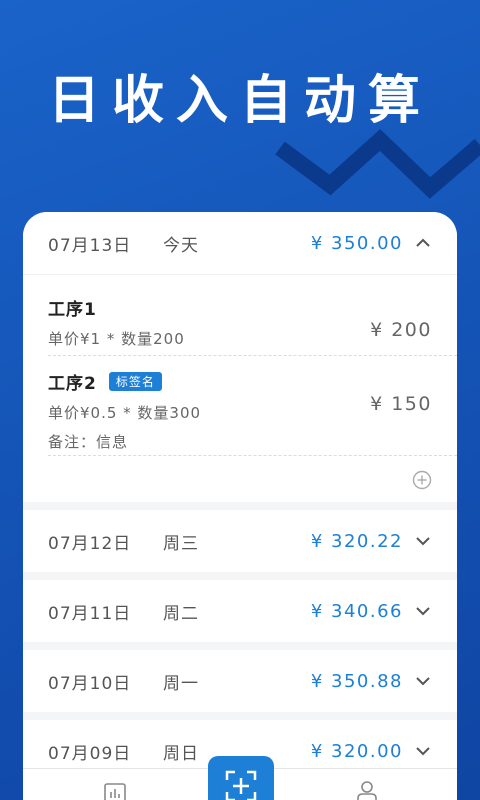 The image size is (480, 800). What do you see at coordinates (181, 683) in the screenshot?
I see `day-weekday: 周一` at bounding box center [181, 683].